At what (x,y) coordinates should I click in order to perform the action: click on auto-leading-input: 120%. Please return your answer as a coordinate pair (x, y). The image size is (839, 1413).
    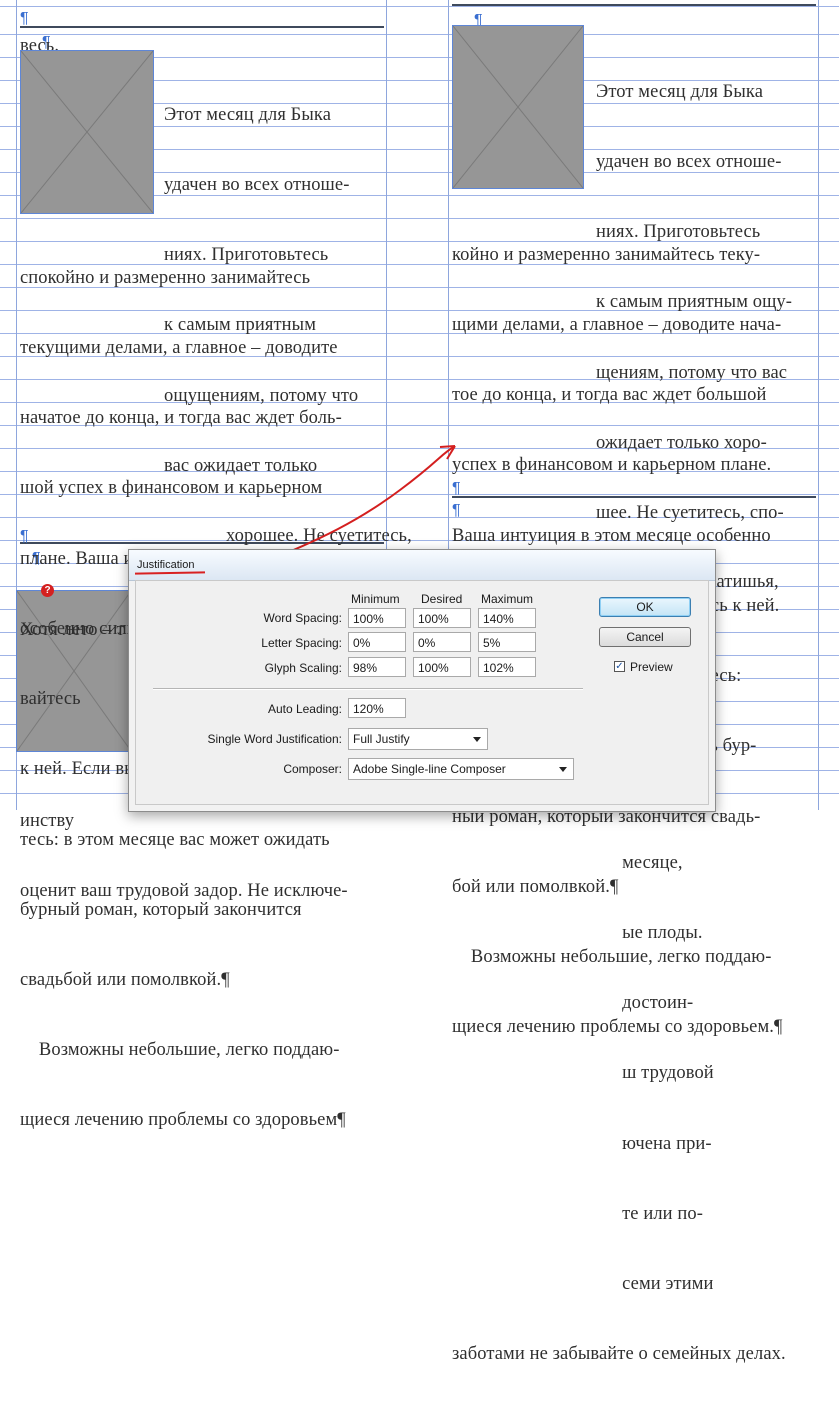
    Looking at the image, I should click on (377, 708).